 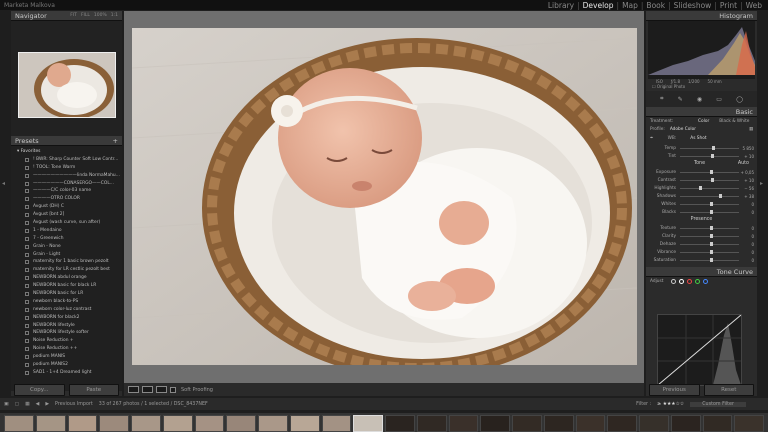 What do you see at coordinates (674, 281) in the screenshot?
I see `curve-parametric-icon` at bounding box center [674, 281].